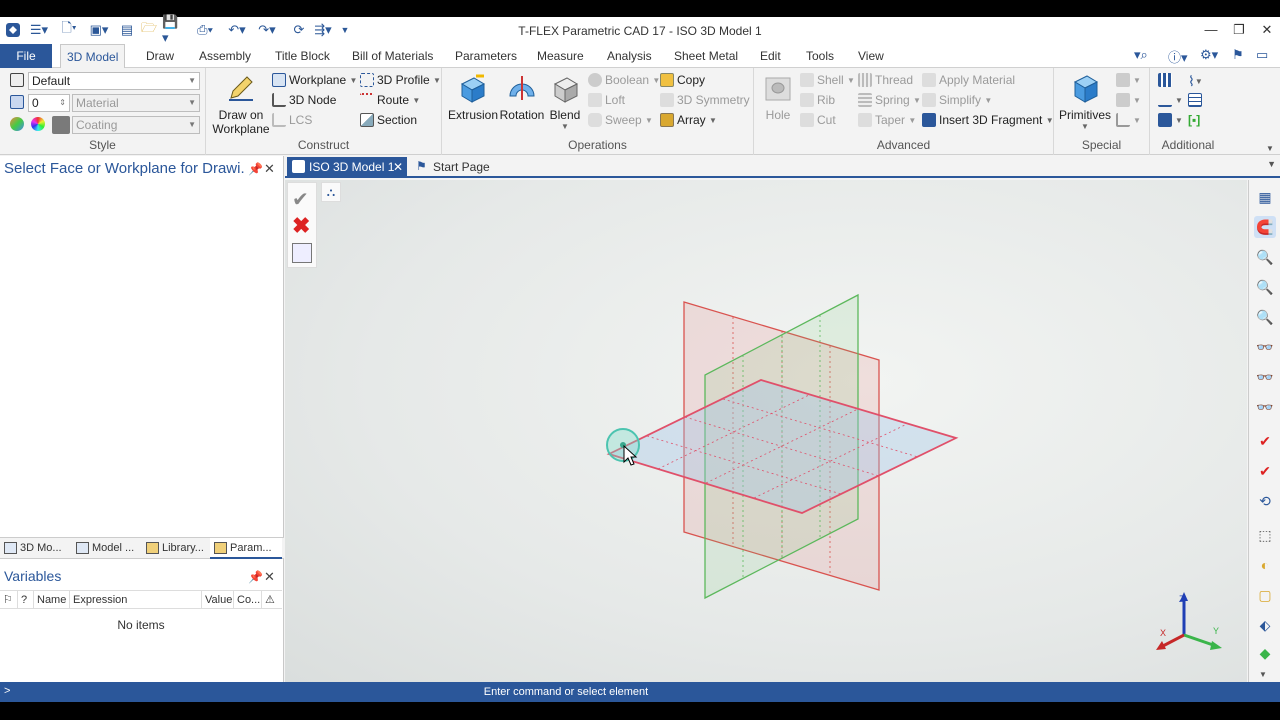 This screenshot has width=1280, height=720. What do you see at coordinates (1211, 30) in the screenshot?
I see `minimize-button: —` at bounding box center [1211, 30].